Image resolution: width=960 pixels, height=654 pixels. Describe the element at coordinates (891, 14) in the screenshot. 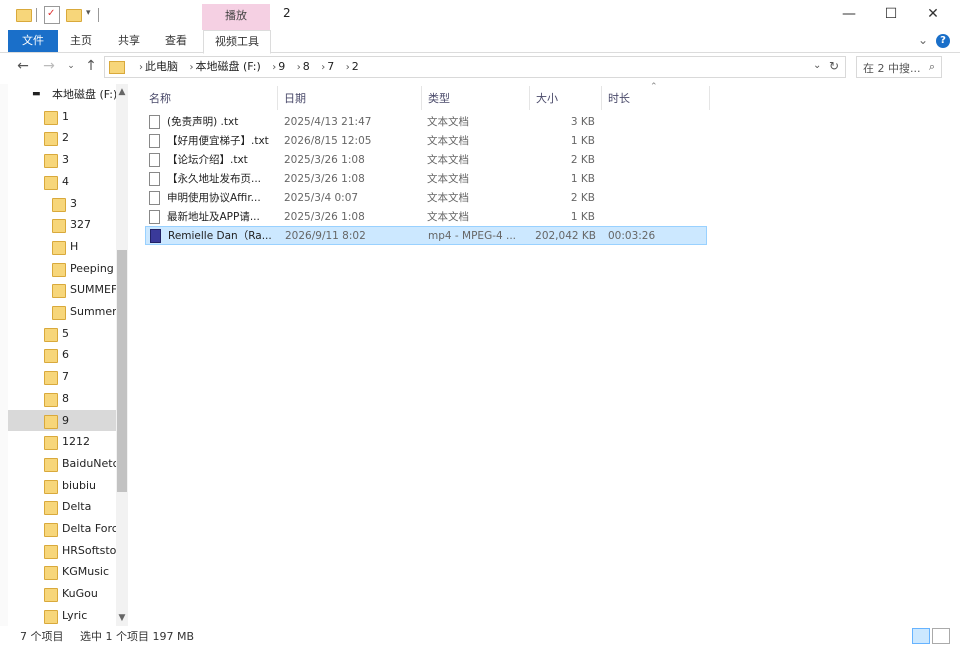

I see `maximize-button: ☐` at that location.